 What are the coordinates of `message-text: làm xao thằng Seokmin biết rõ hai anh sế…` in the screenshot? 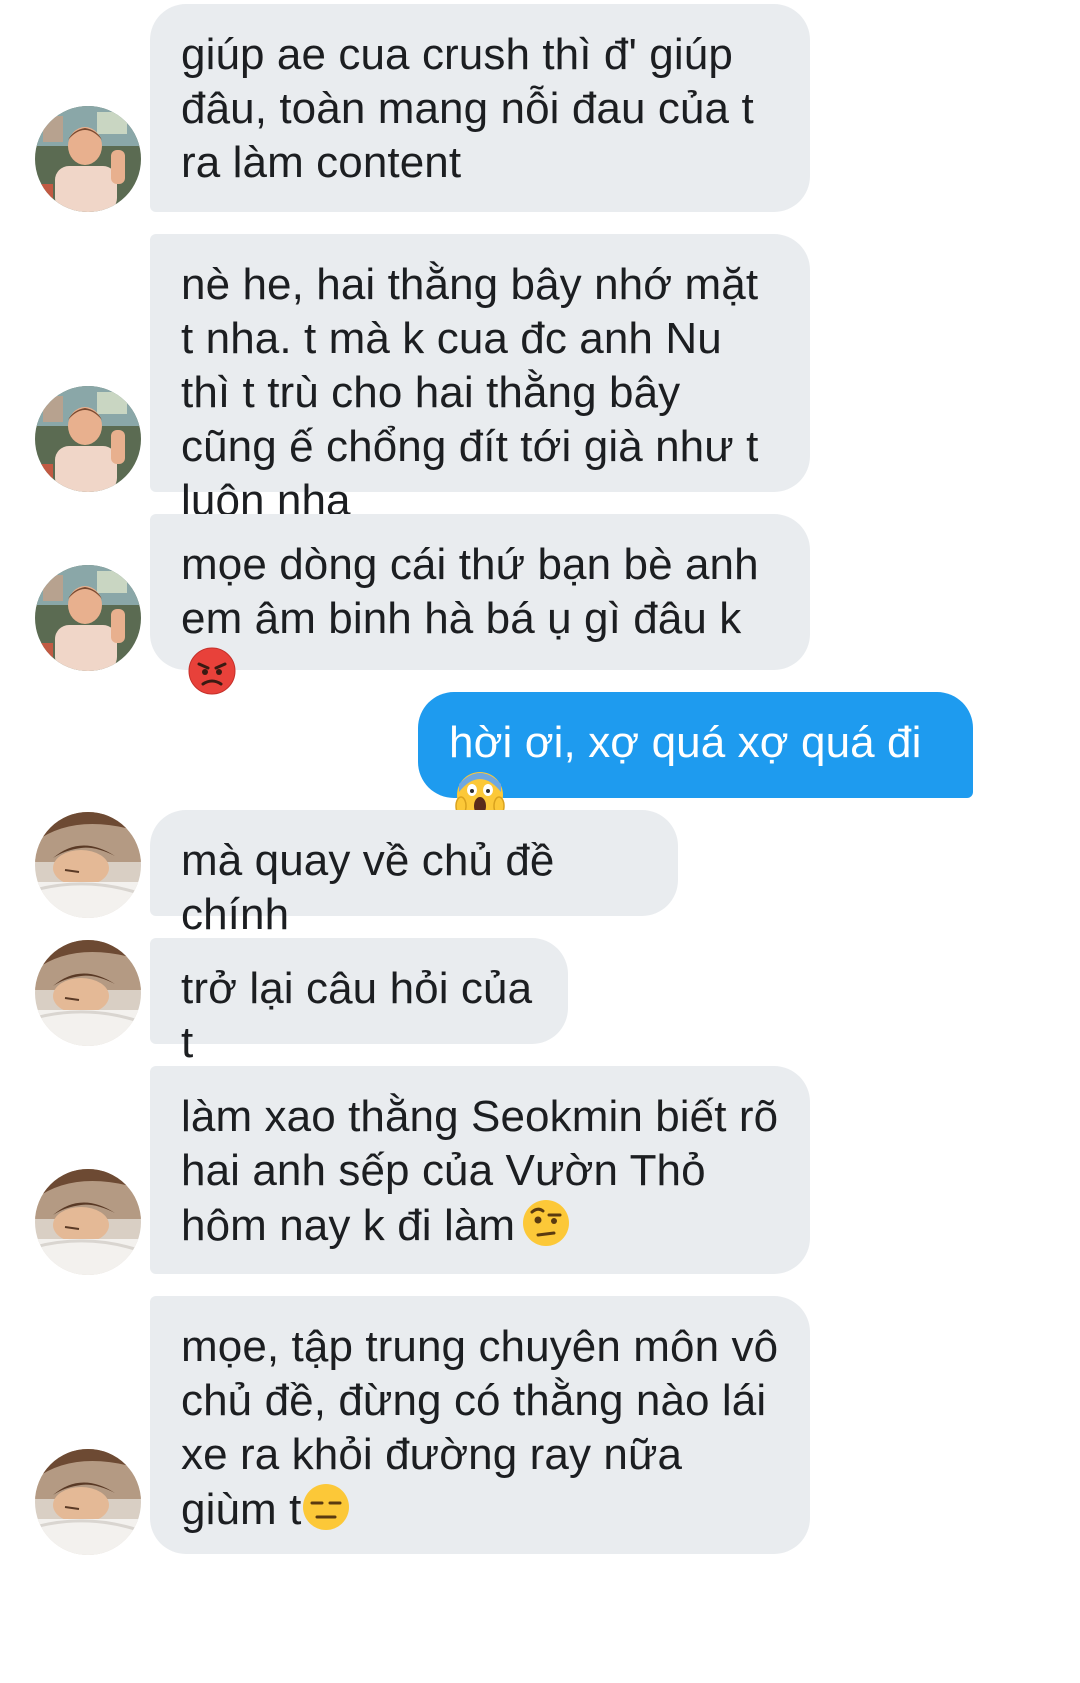 It's located at (480, 1171).